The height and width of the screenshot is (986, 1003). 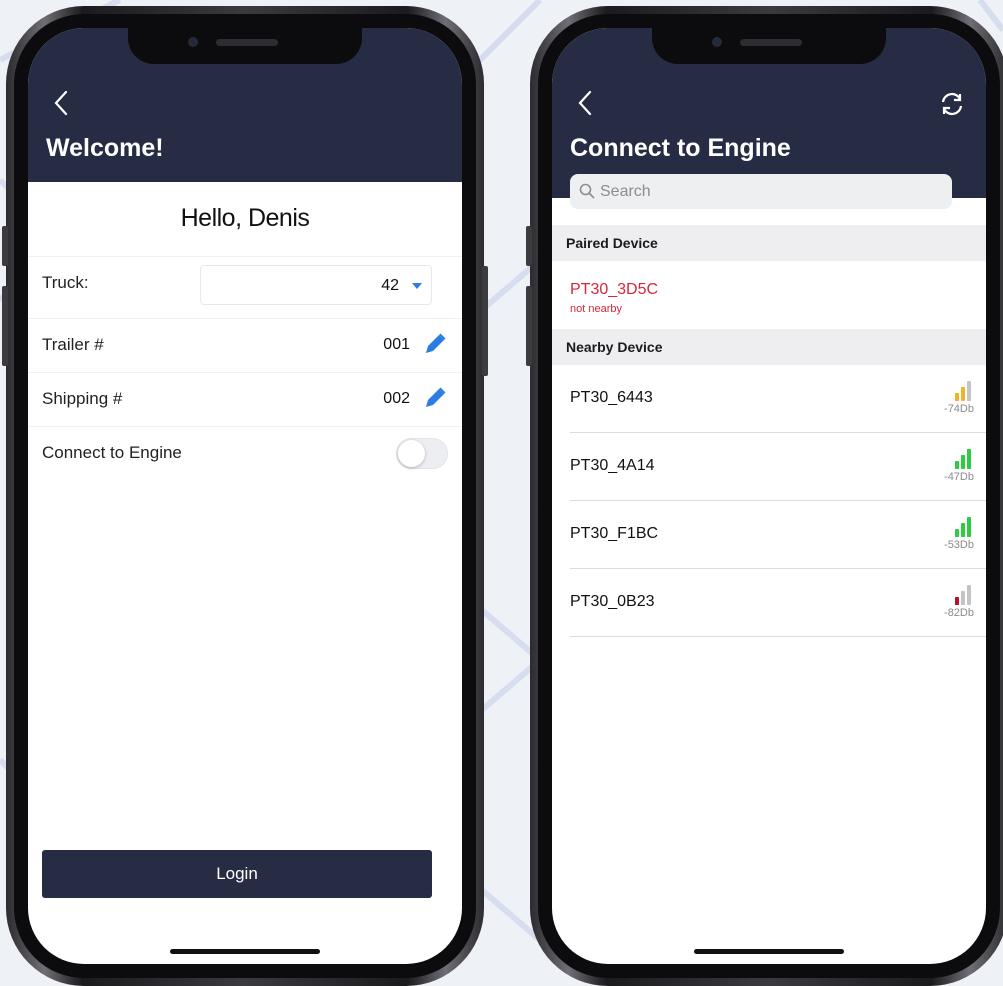 I want to click on paired-device-header: Paired Device, so click(x=769, y=243).